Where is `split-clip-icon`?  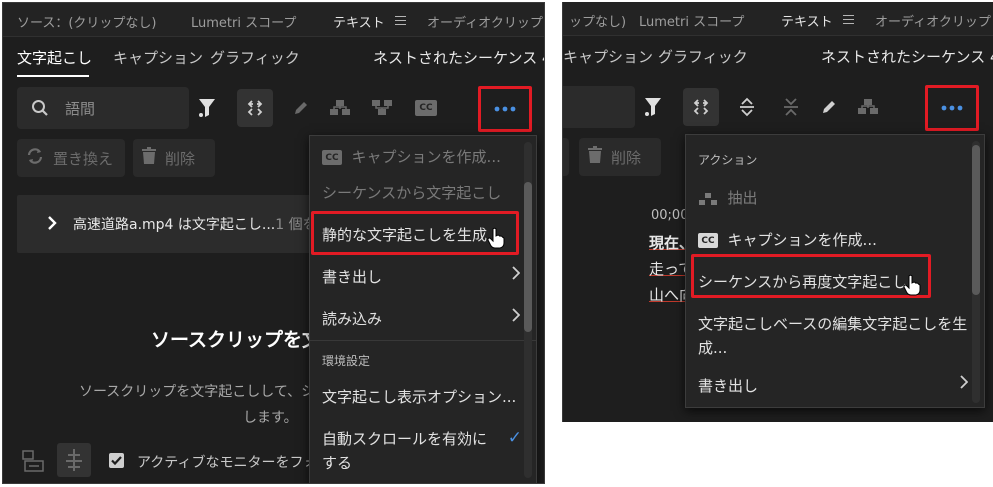
split-clip-icon is located at coordinates (382, 108).